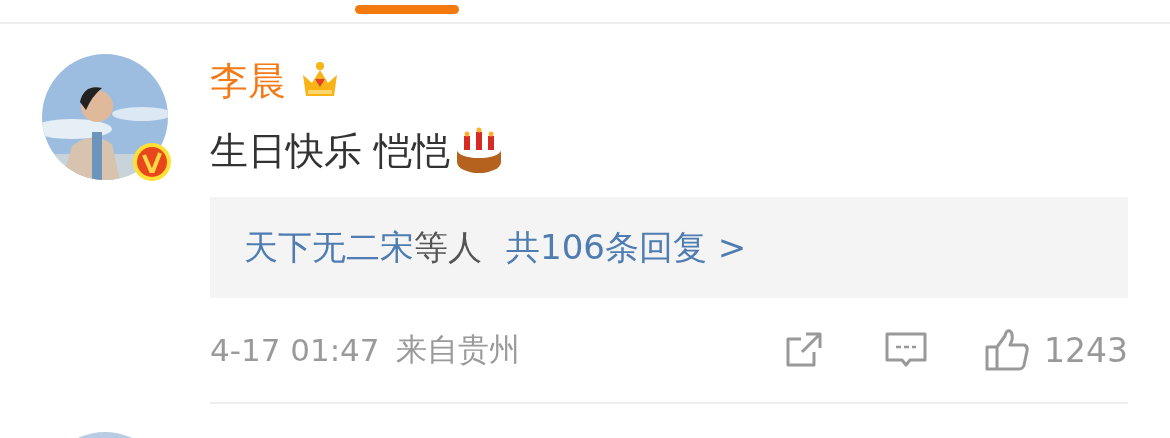 This screenshot has width=1170, height=438. Describe the element at coordinates (329, 247) in the screenshot. I see `reply-users: 天下无二宋` at that location.